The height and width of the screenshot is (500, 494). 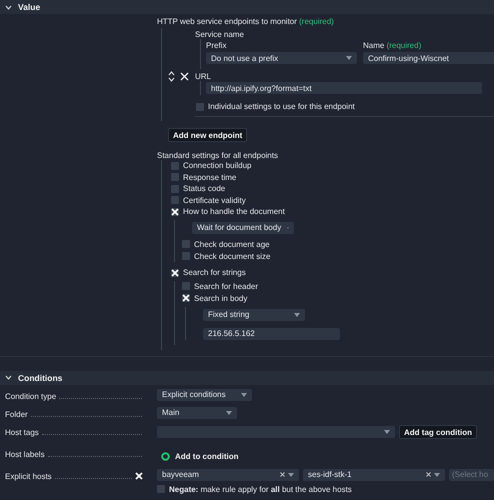 I want to click on dropdown: Wait for document body, so click(x=243, y=228).